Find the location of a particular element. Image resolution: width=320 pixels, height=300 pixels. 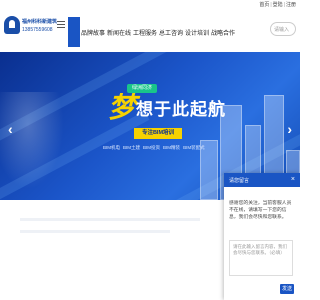

feature-list: BIM机电 BIM土建 BIM投资 BIM精装 BIM装配式 is located at coordinates (154, 148).